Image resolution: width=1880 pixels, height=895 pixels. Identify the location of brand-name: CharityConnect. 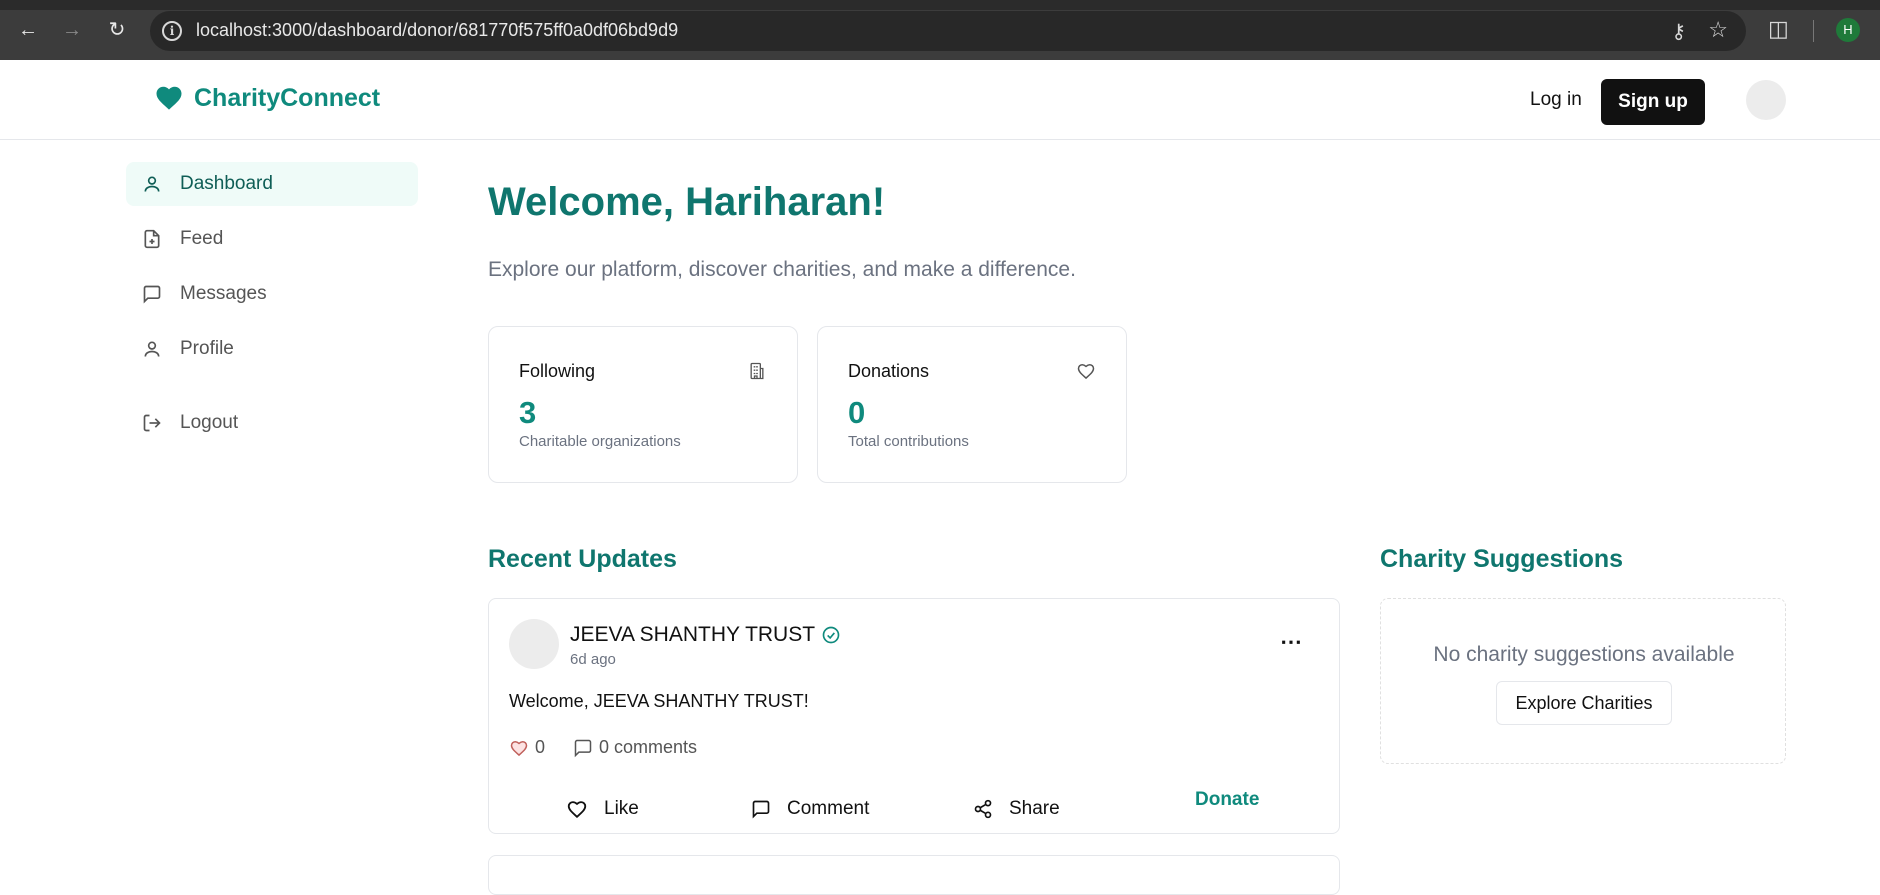
(287, 97).